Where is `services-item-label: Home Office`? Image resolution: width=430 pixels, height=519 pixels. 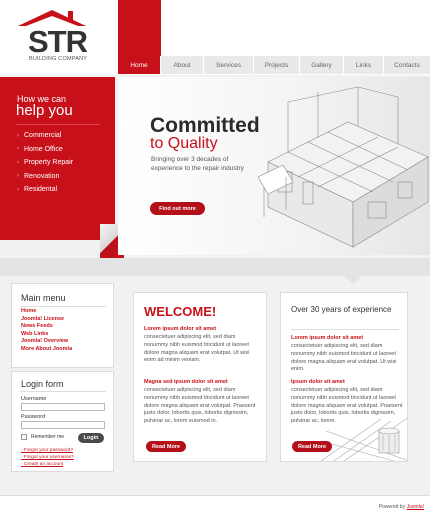 services-item-label: Home Office is located at coordinates (43, 149).